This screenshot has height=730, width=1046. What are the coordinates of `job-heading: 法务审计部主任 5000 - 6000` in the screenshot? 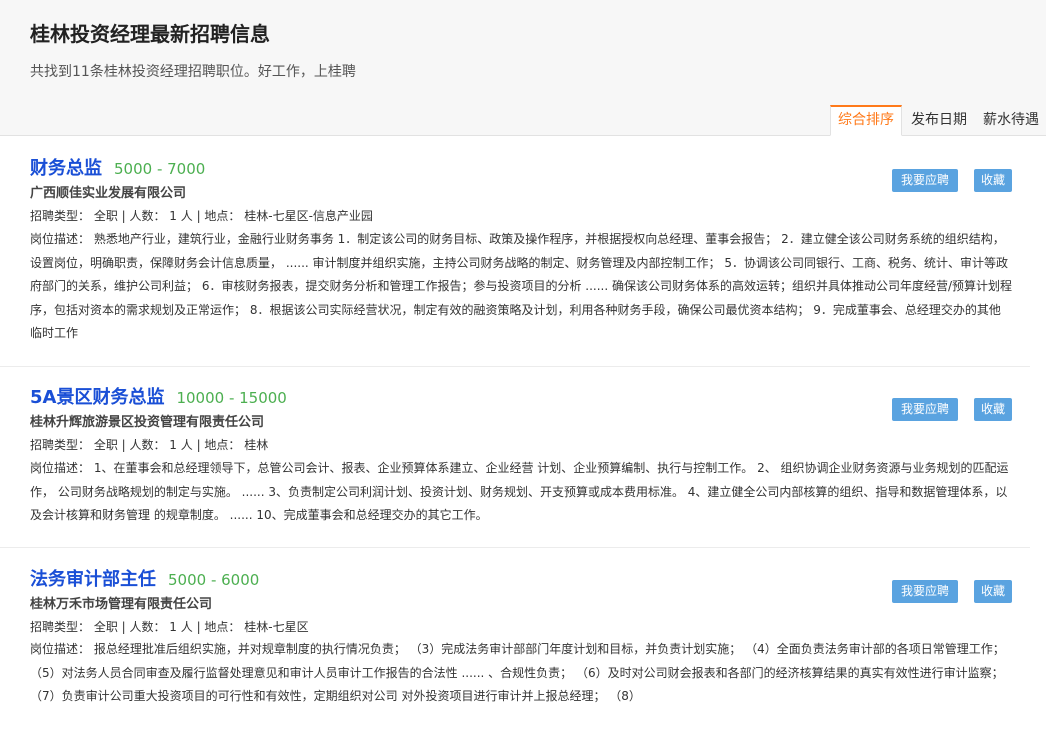 It's located at (144, 578).